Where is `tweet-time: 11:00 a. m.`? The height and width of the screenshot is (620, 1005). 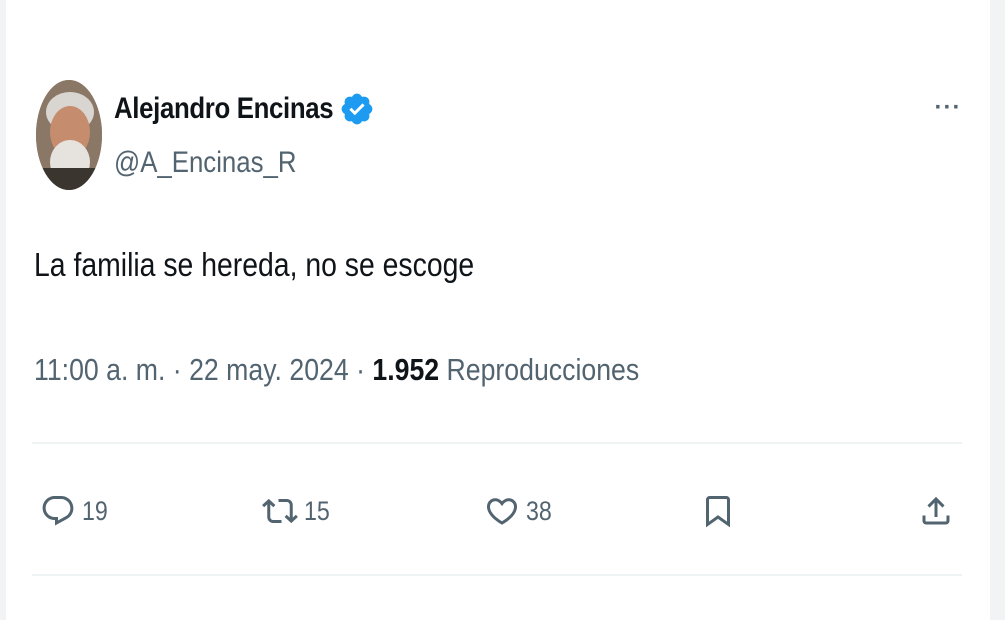 tweet-time: 11:00 a. m. is located at coordinates (99, 369).